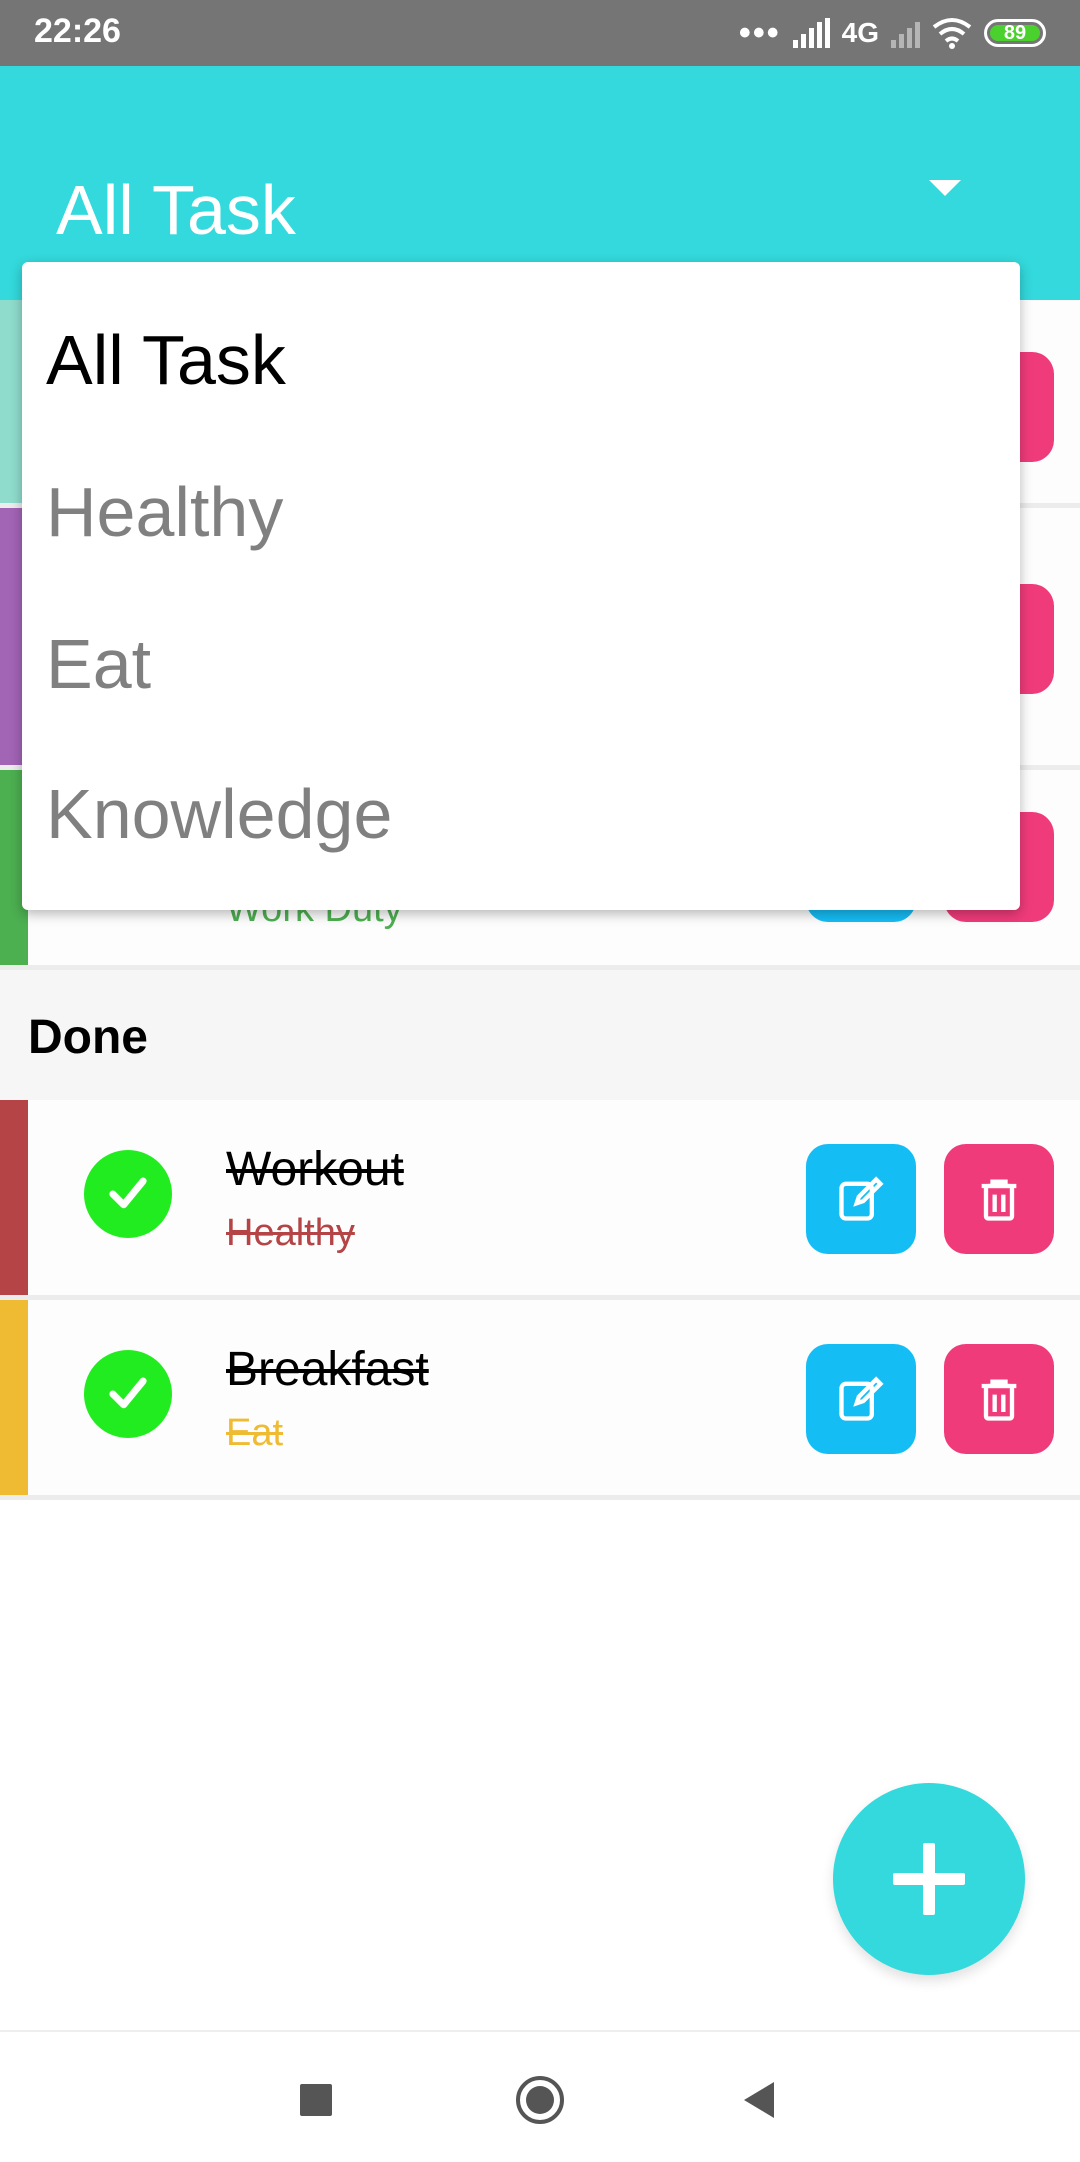 This screenshot has width=1080, height=2162. Describe the element at coordinates (540, 1200) in the screenshot. I see `task-row: Workout Healthy` at that location.